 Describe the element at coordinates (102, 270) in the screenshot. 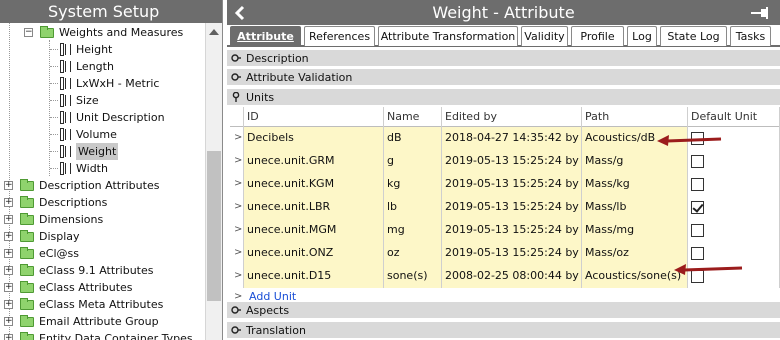

I see `tree-item: + eClass 9.1 Attributes` at that location.